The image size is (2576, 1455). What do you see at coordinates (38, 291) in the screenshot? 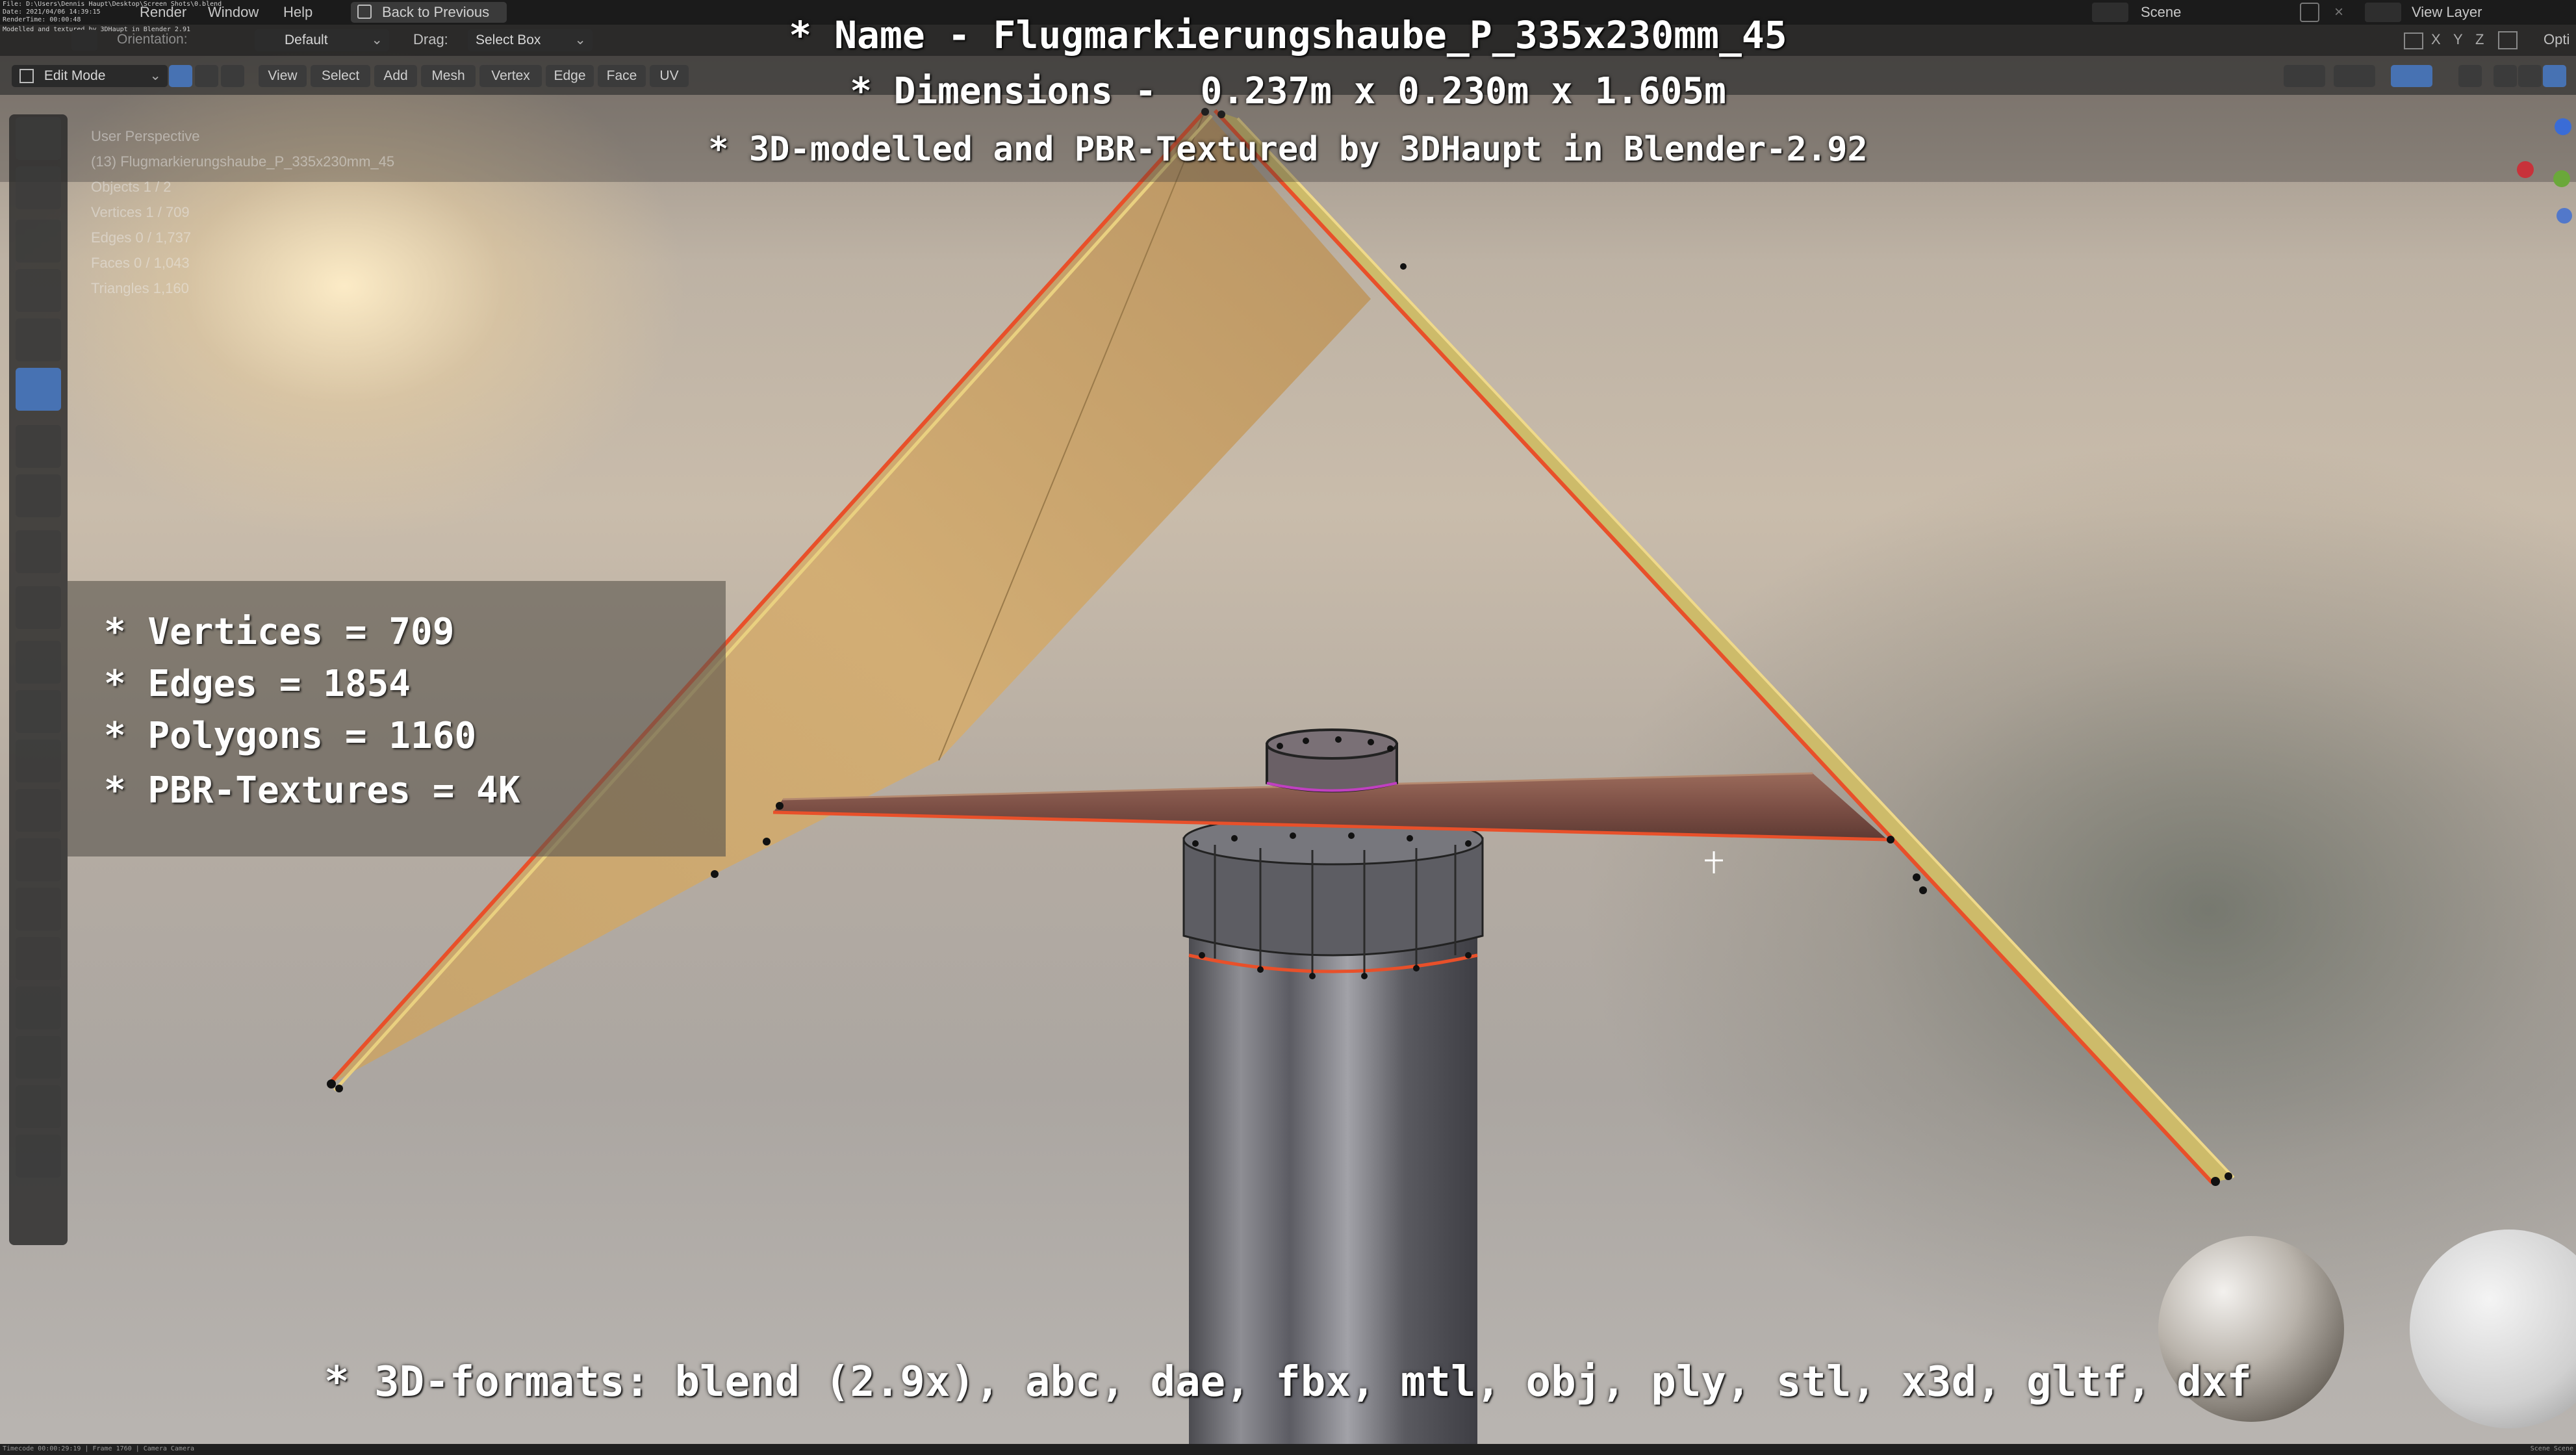
I see `rotate-icon` at bounding box center [38, 291].